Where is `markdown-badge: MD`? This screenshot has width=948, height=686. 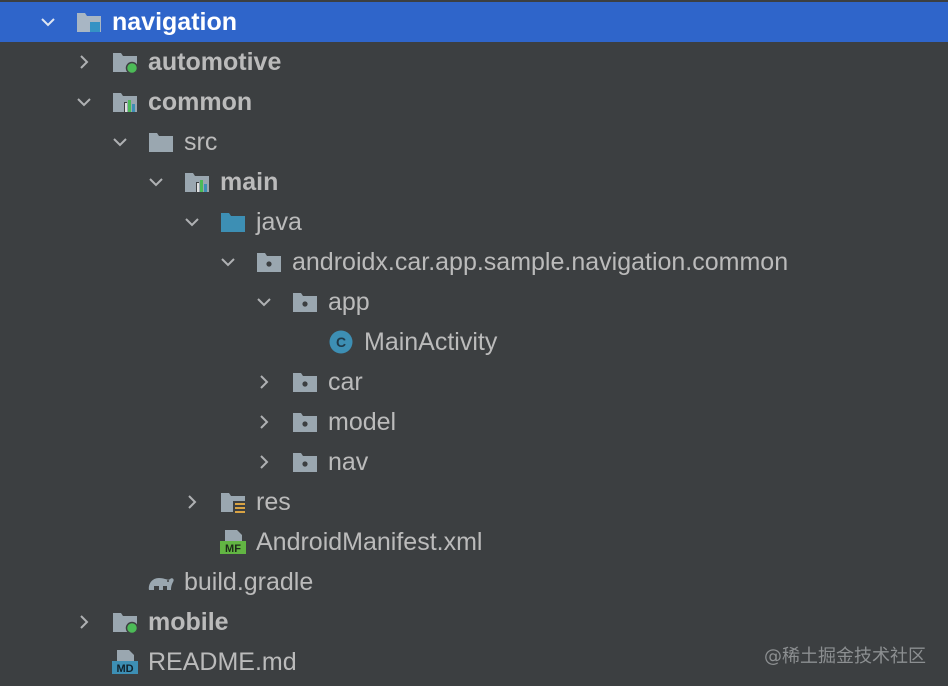 markdown-badge: MD is located at coordinates (124, 668).